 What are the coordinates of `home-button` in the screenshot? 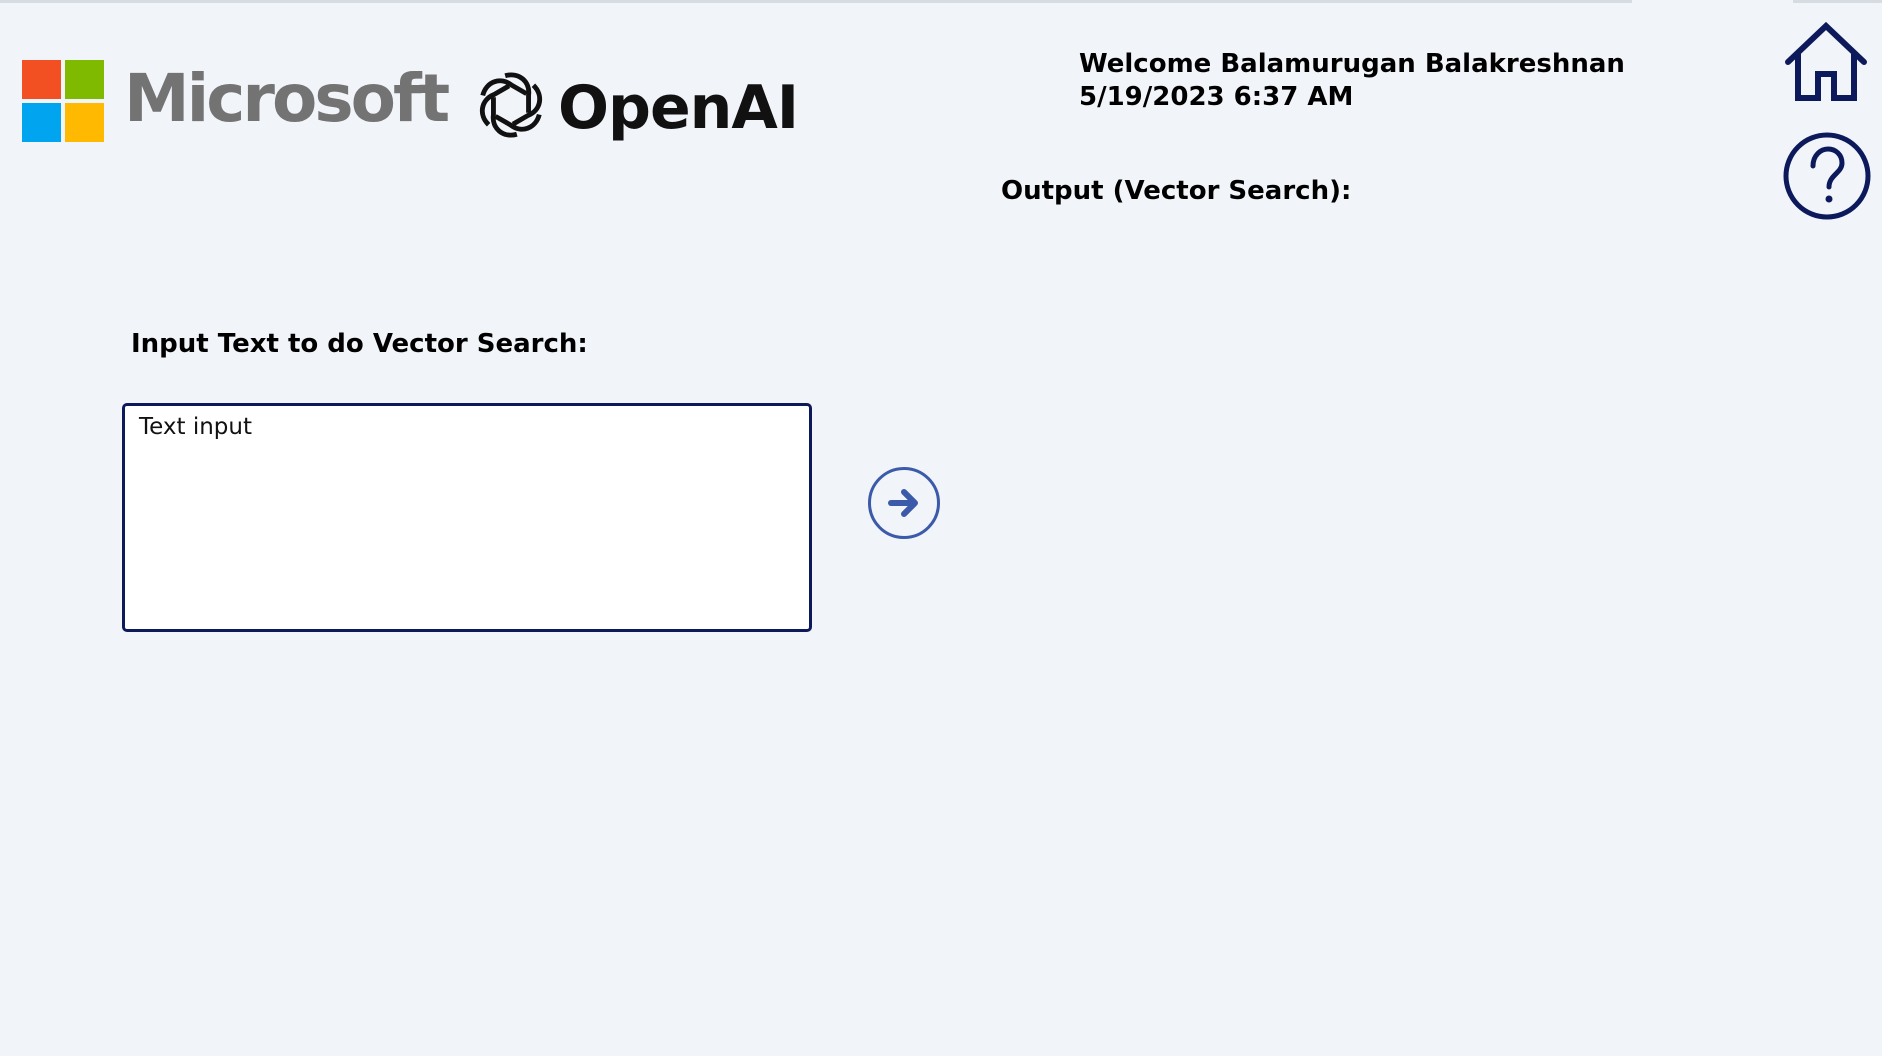 It's located at (1826, 62).